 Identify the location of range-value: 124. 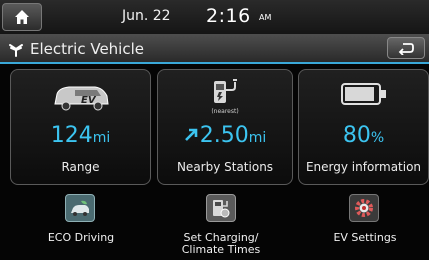
(71, 135).